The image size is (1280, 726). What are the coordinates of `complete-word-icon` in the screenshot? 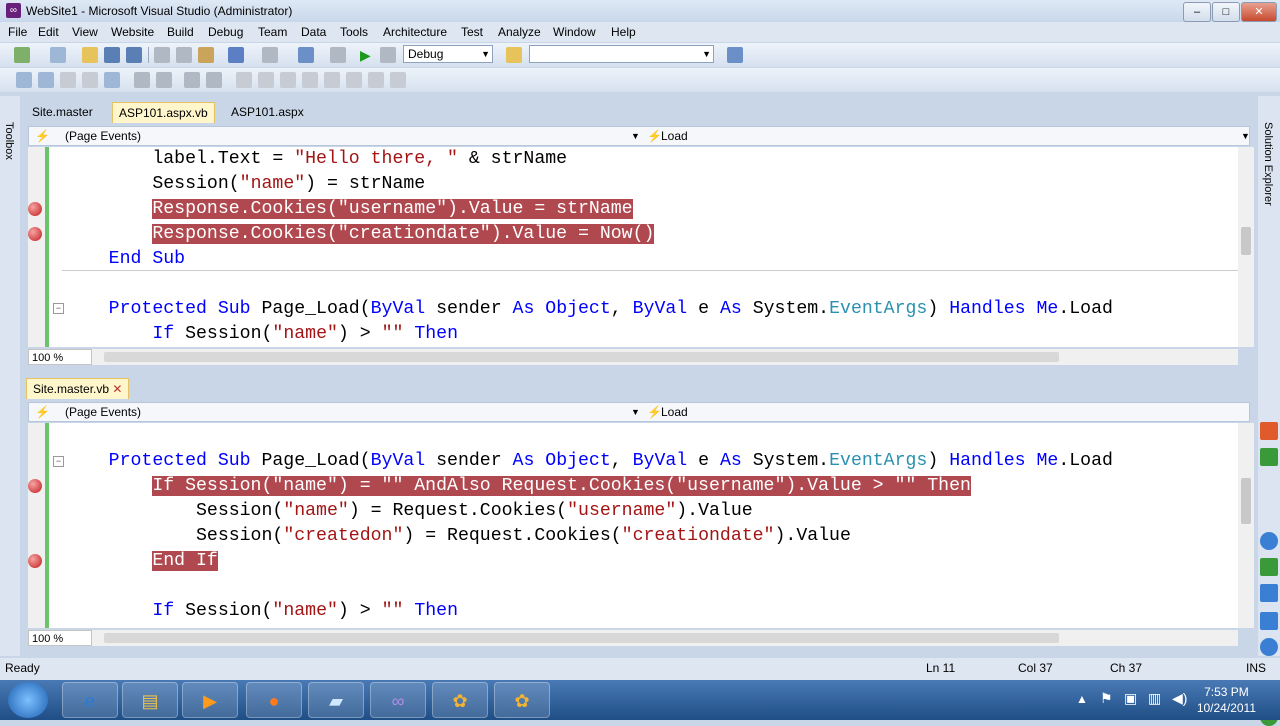 It's located at (90, 80).